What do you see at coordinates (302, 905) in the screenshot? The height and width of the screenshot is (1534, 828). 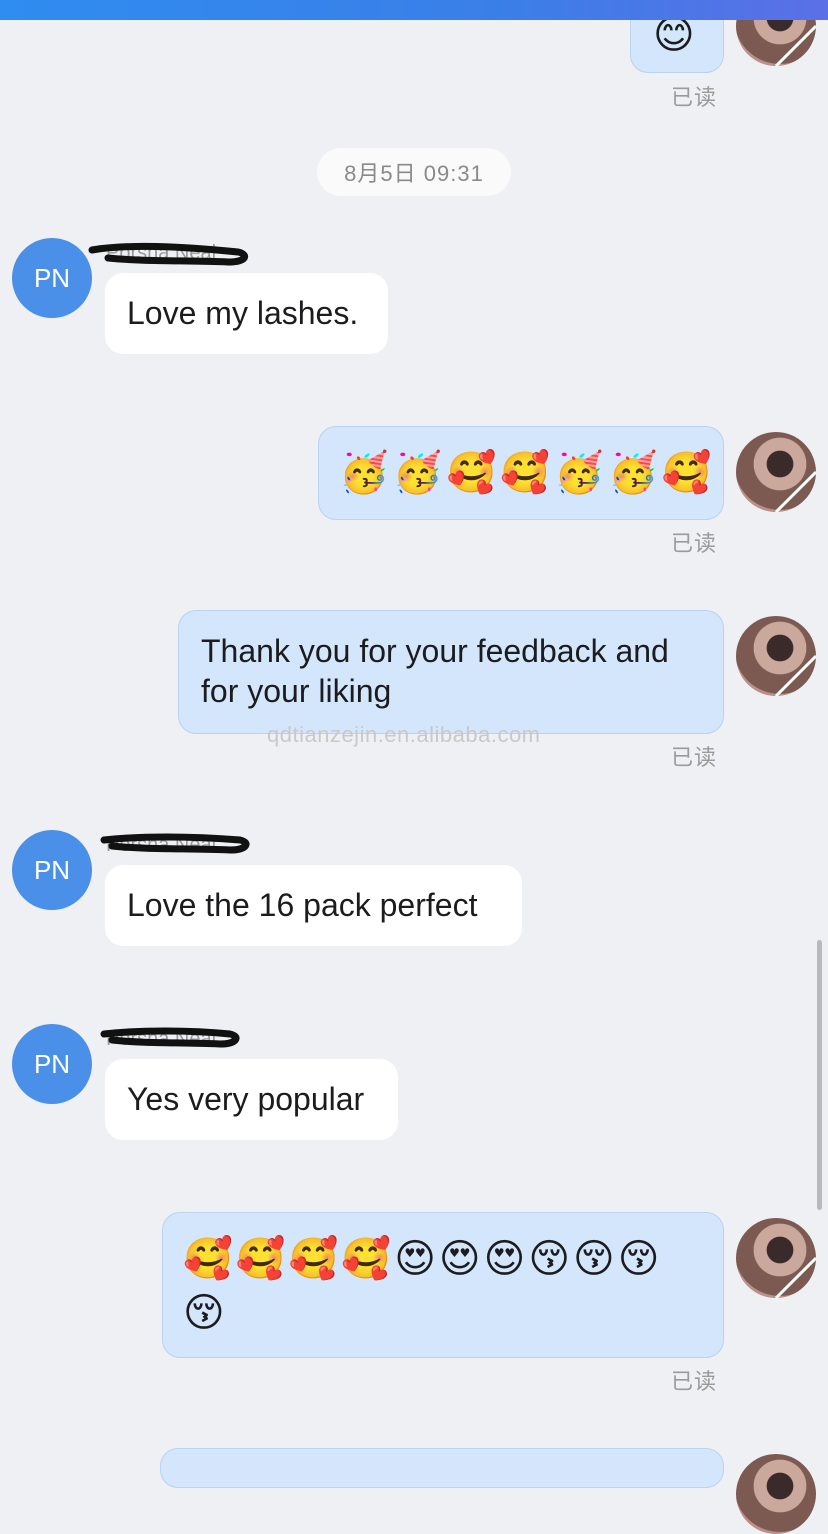 I see `message-text: Love the 16 pack perfect` at bounding box center [302, 905].